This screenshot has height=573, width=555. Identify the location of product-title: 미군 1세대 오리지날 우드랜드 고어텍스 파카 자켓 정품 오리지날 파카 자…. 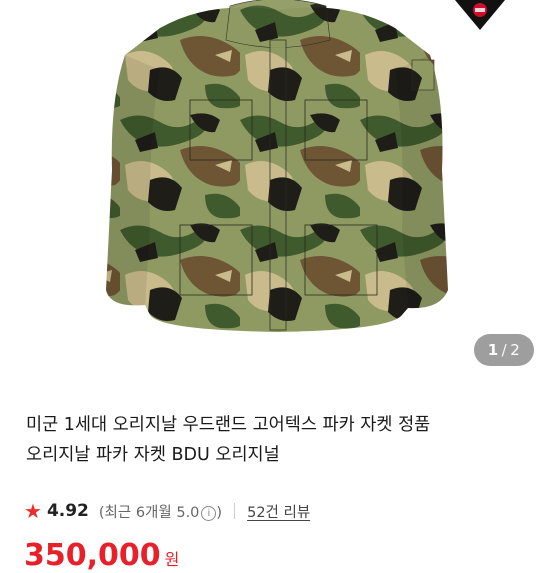
(281, 440).